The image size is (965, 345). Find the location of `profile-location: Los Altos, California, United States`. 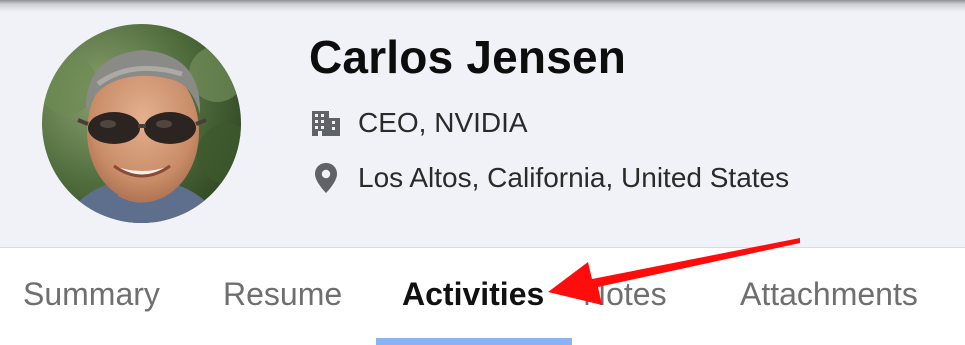

profile-location: Los Altos, California, United States is located at coordinates (574, 177).